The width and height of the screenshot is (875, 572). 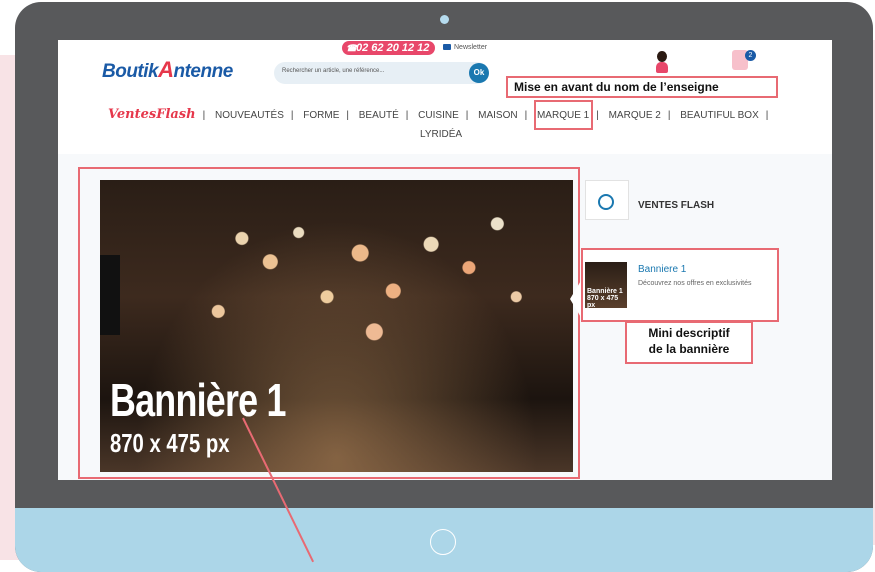 What do you see at coordinates (479, 73) in the screenshot?
I see `search-button: Ok` at bounding box center [479, 73].